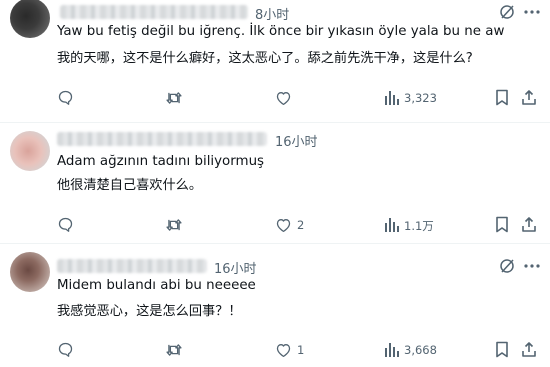  I want to click on post-translation: 我的天哪，这不是什么癖好，这太恶心了。舔之前先洗干净，这是什么?, so click(265, 58).